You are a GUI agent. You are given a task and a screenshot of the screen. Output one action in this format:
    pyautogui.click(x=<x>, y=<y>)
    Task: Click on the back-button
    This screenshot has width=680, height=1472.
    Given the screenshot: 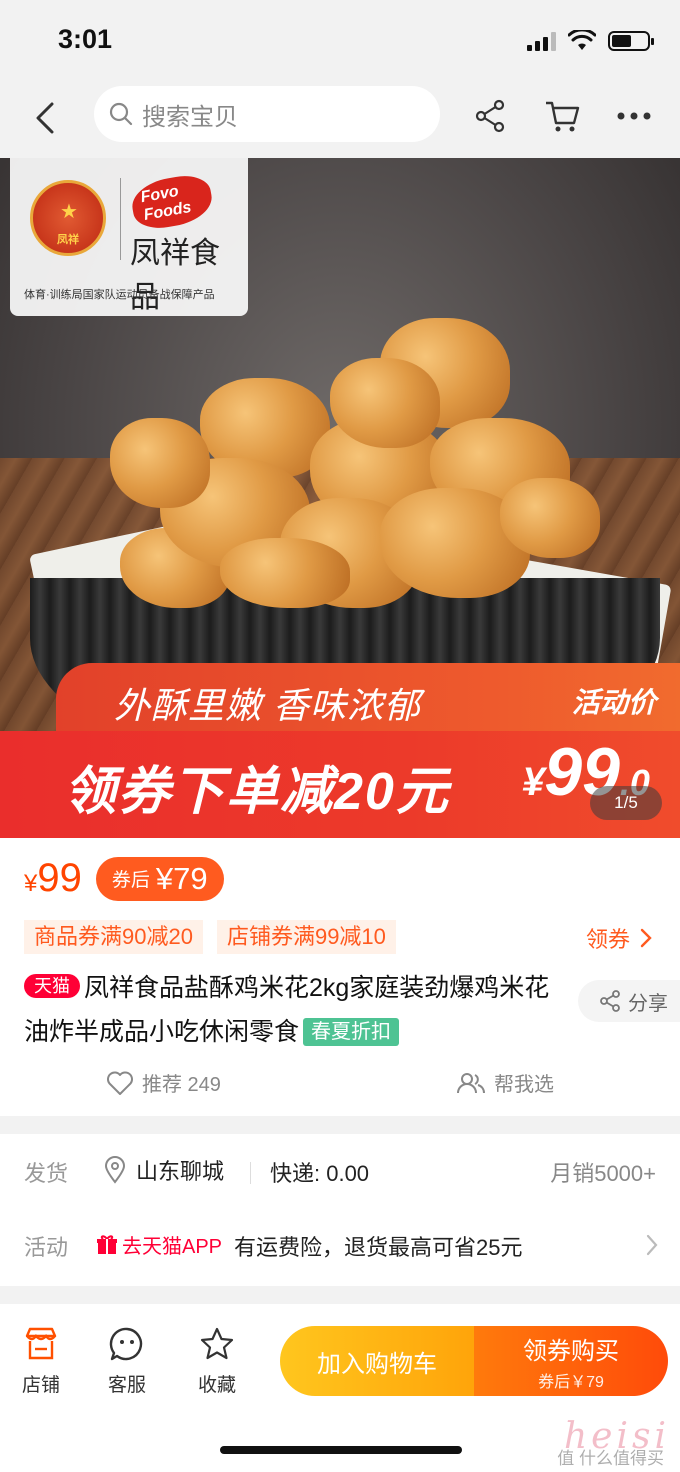 What is the action you would take?
    pyautogui.click(x=46, y=118)
    